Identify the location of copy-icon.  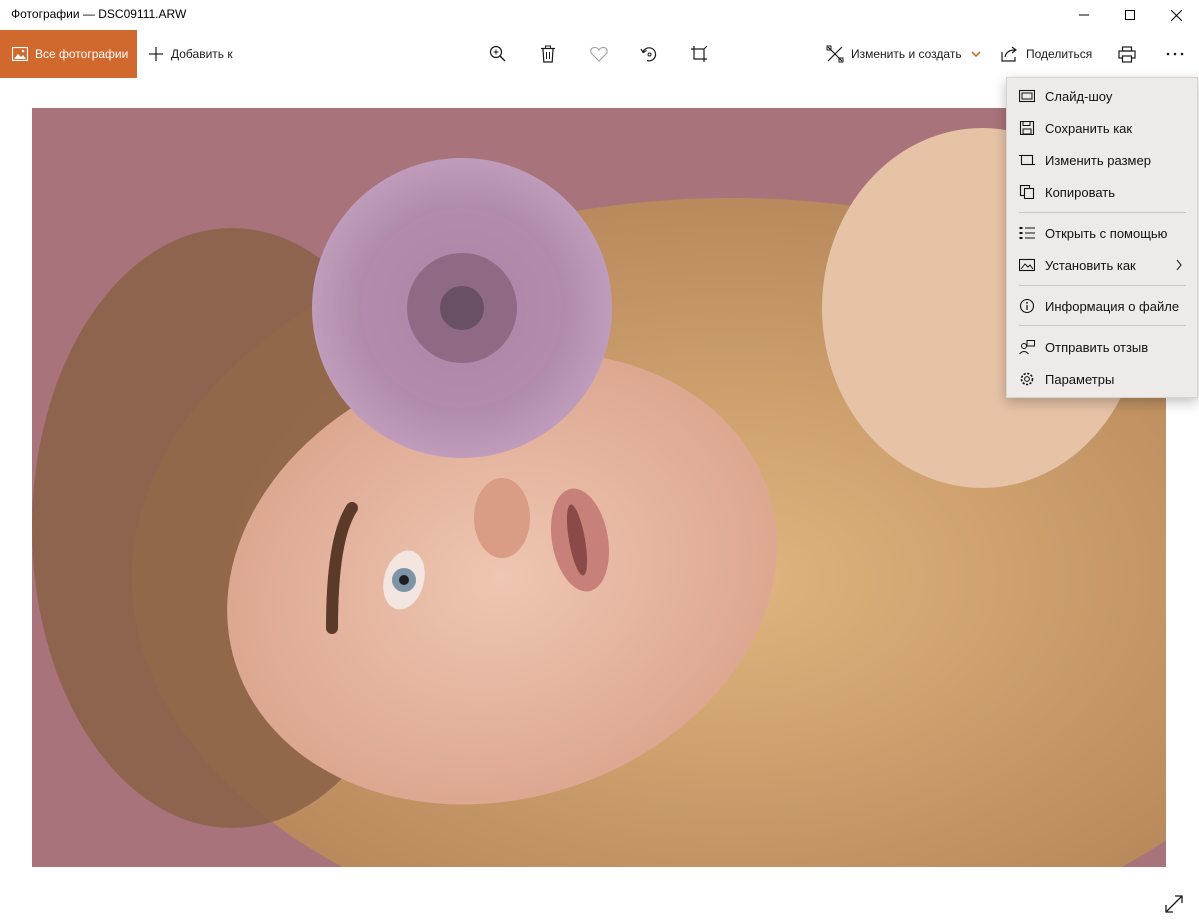
(1027, 192).